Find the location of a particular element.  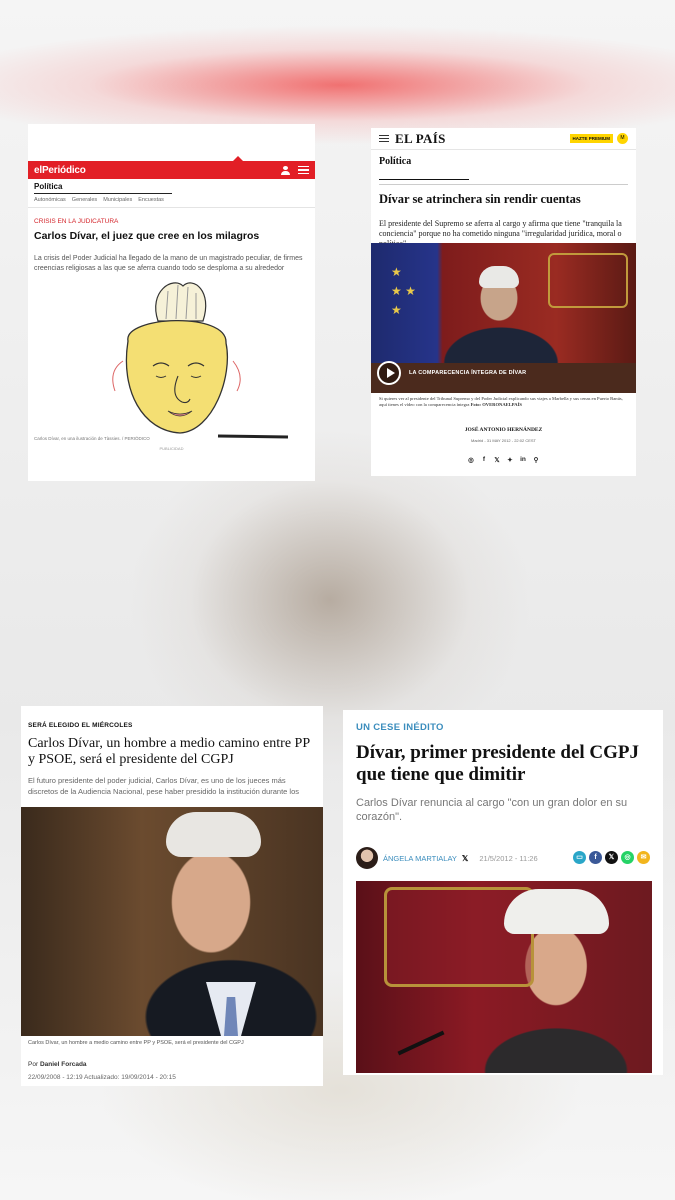

header-bar: EL PAÍS HAZTE PREMIUM M is located at coordinates (503, 139).